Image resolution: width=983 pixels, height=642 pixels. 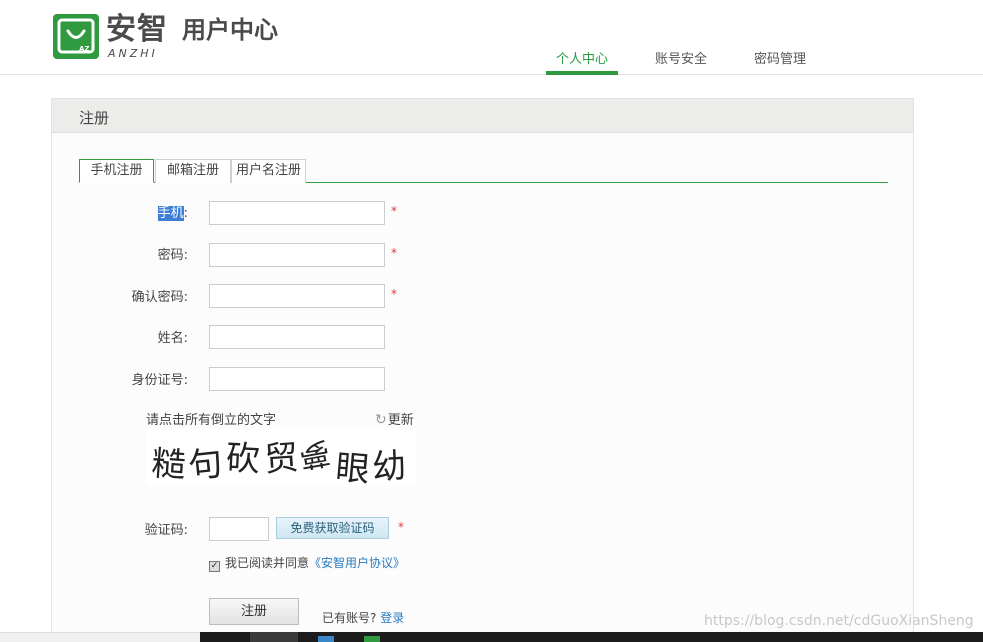 I want to click on captcha-char: 眼, so click(x=353, y=462).